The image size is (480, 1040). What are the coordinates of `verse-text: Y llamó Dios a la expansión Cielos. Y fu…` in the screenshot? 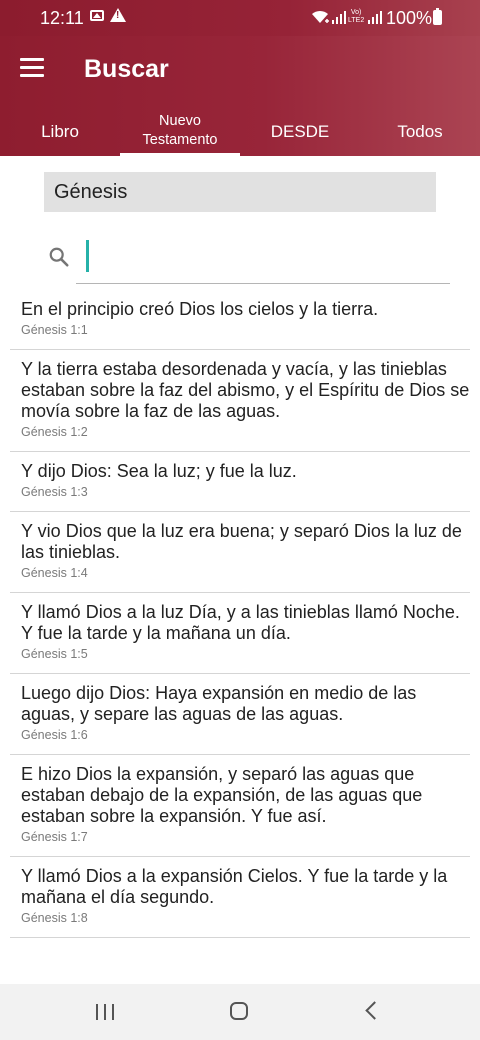 It's located at (234, 886).